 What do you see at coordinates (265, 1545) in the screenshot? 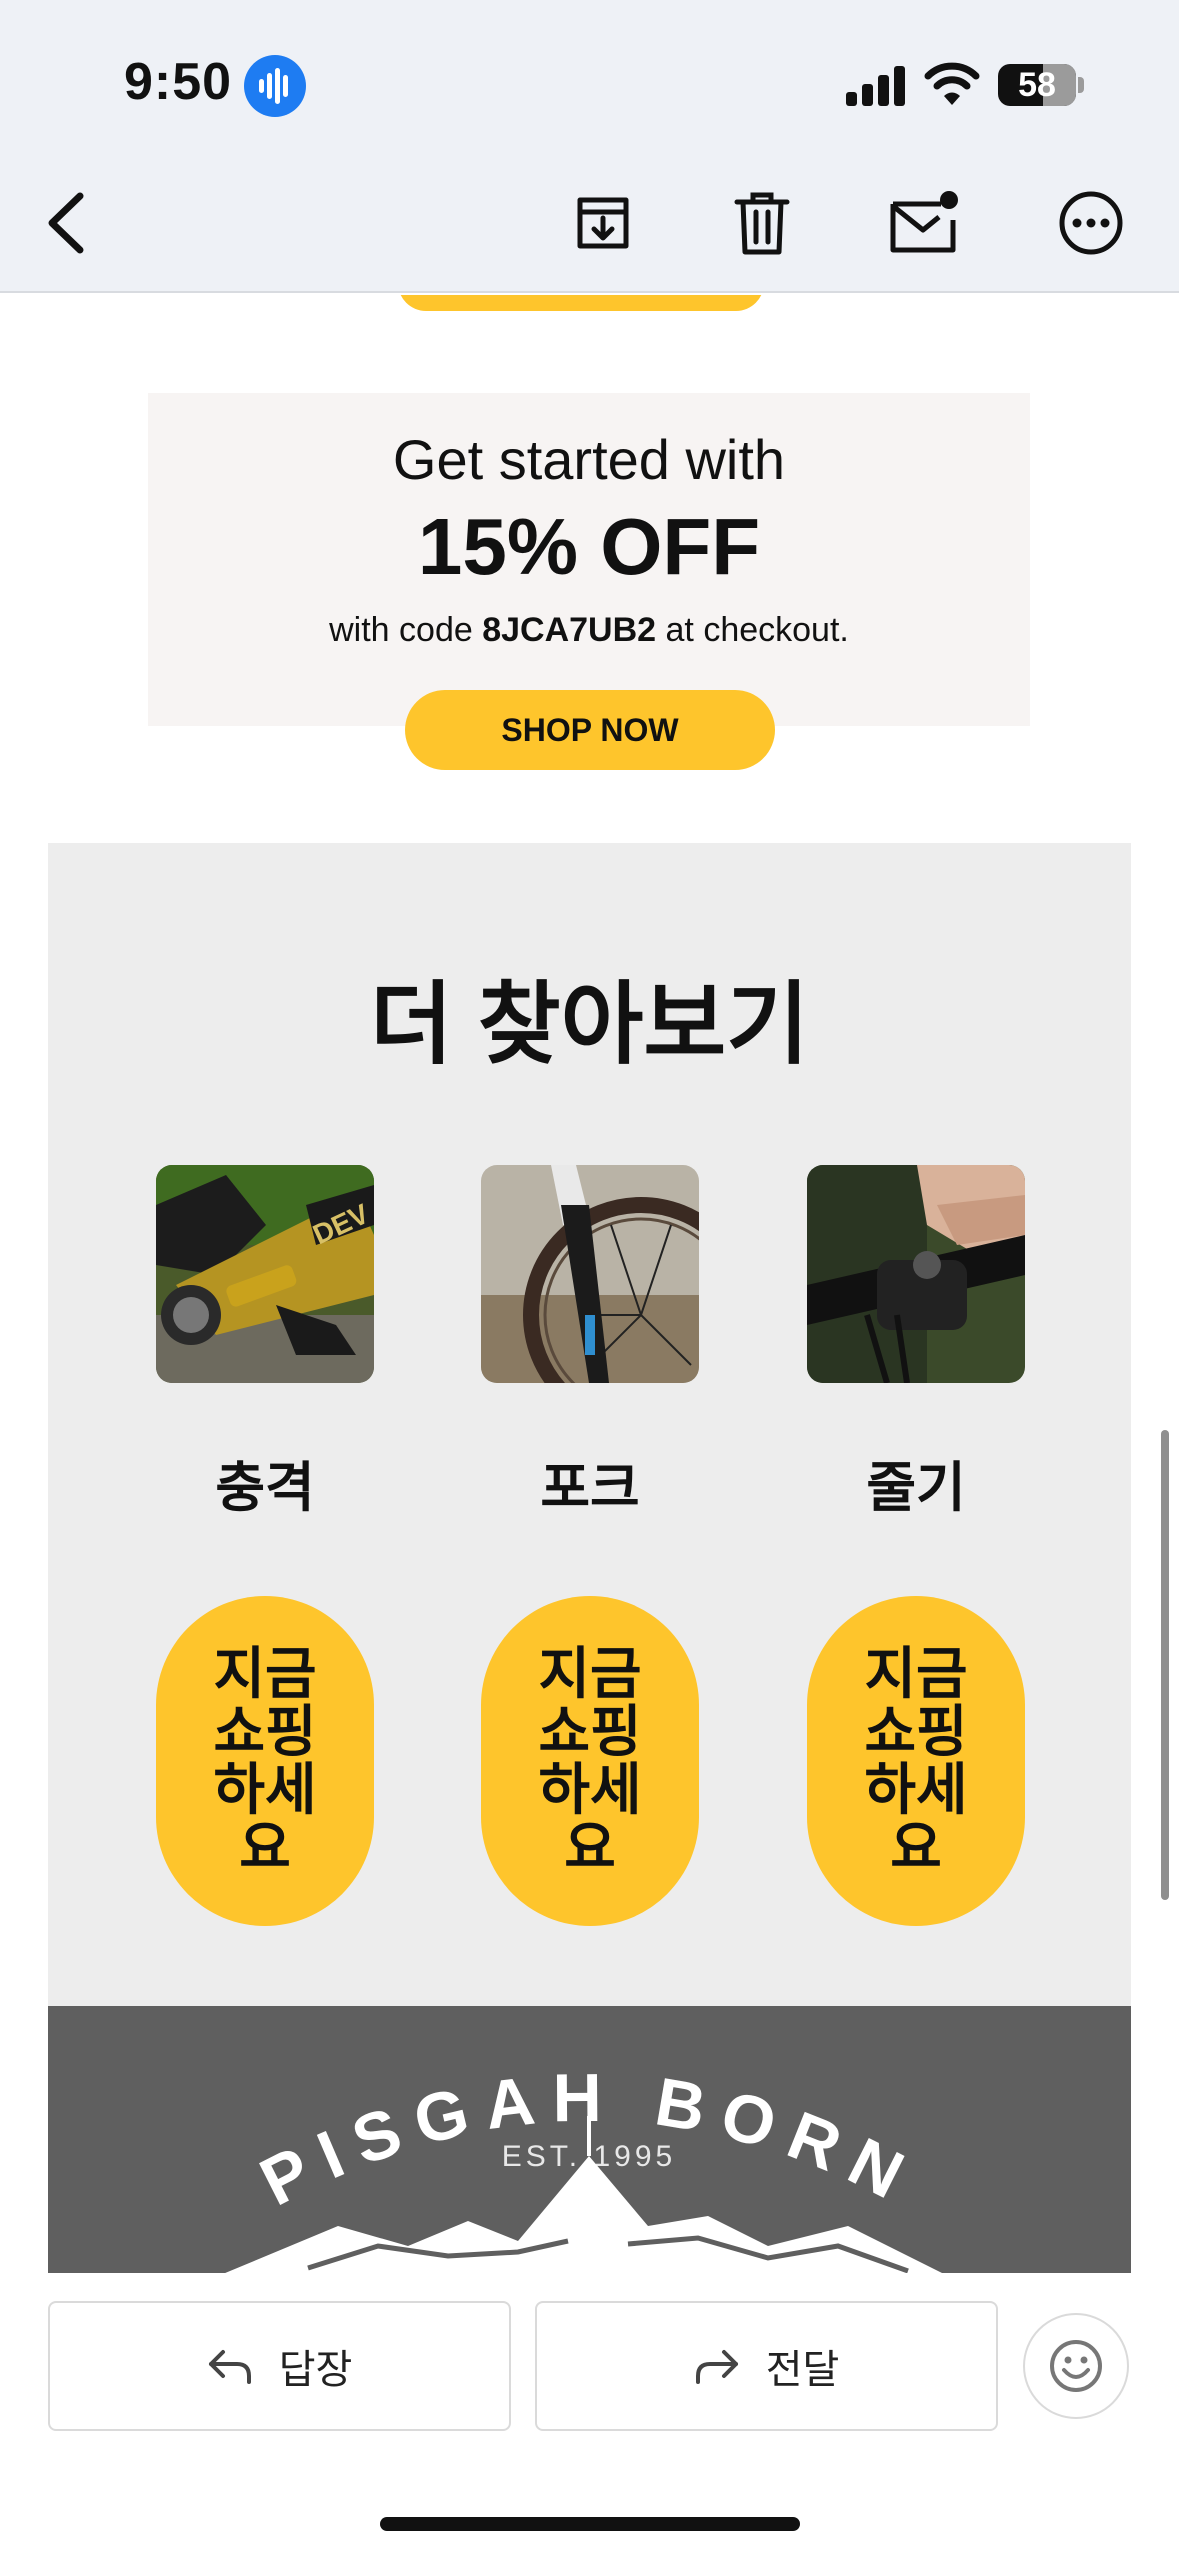
I see `category-shock: DEV 충격 지금 쇼핑하세요` at bounding box center [265, 1545].